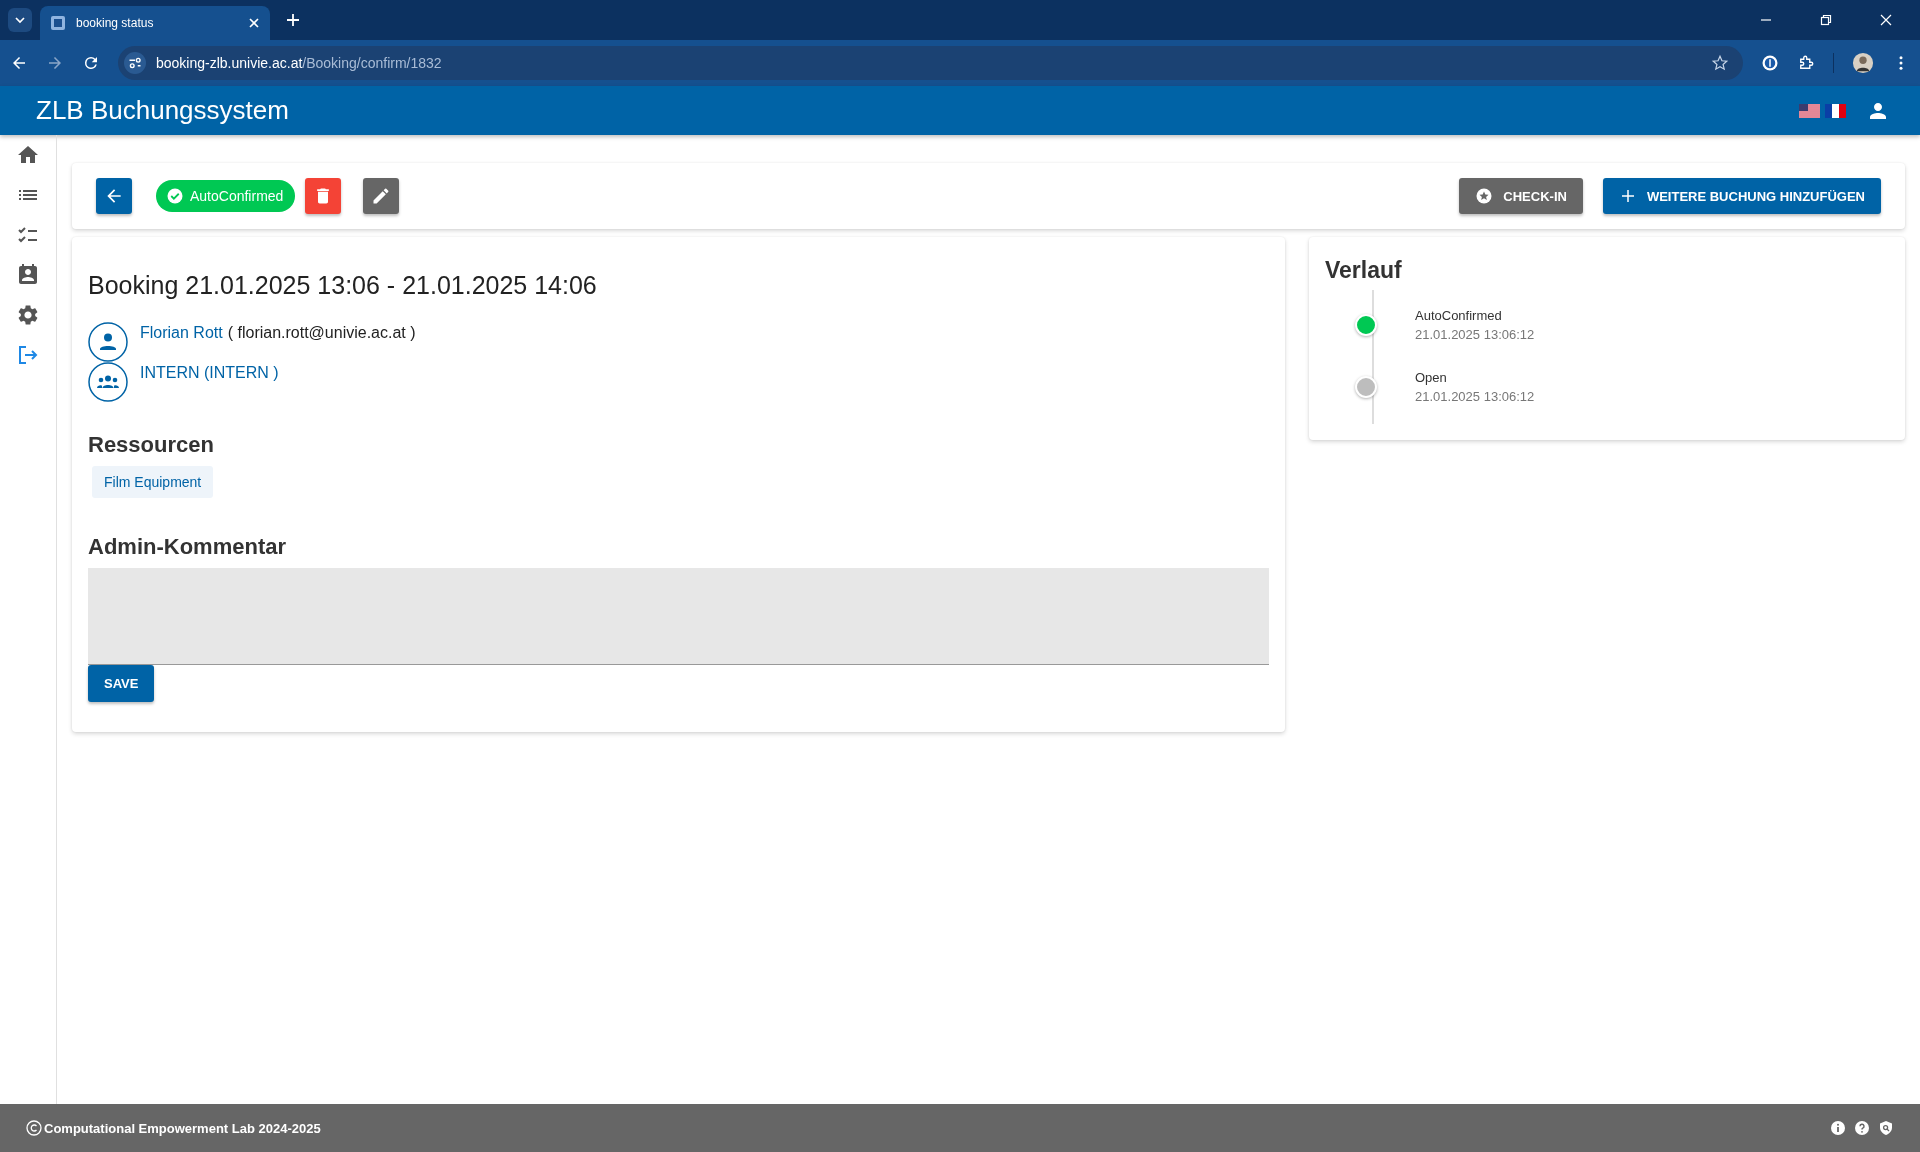 The height and width of the screenshot is (1152, 1920). Describe the element at coordinates (28, 355) in the screenshot. I see `logout-icon` at that location.